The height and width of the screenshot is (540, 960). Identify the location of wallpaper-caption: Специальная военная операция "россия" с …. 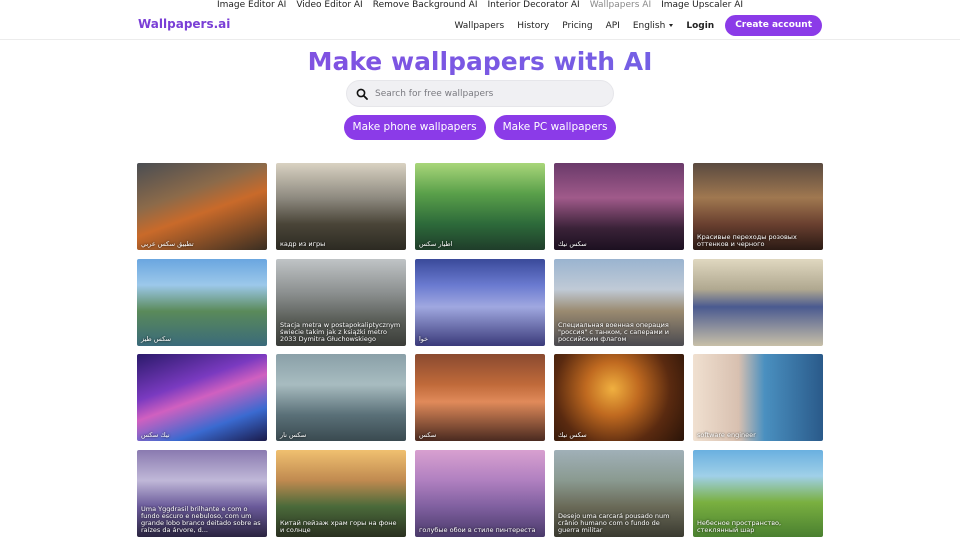
(614, 332).